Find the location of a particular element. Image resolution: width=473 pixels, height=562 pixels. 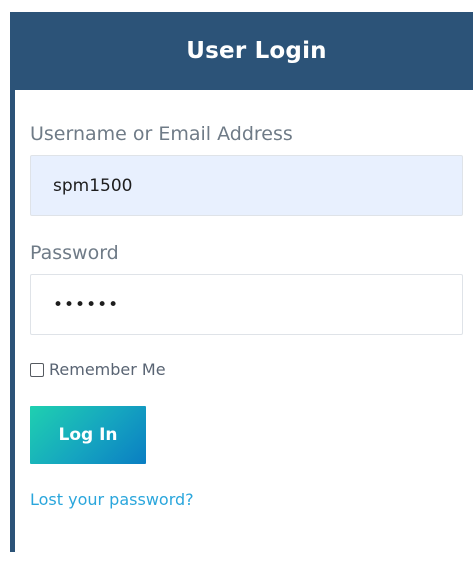

remember-me-label: Remember Me is located at coordinates (107, 369).